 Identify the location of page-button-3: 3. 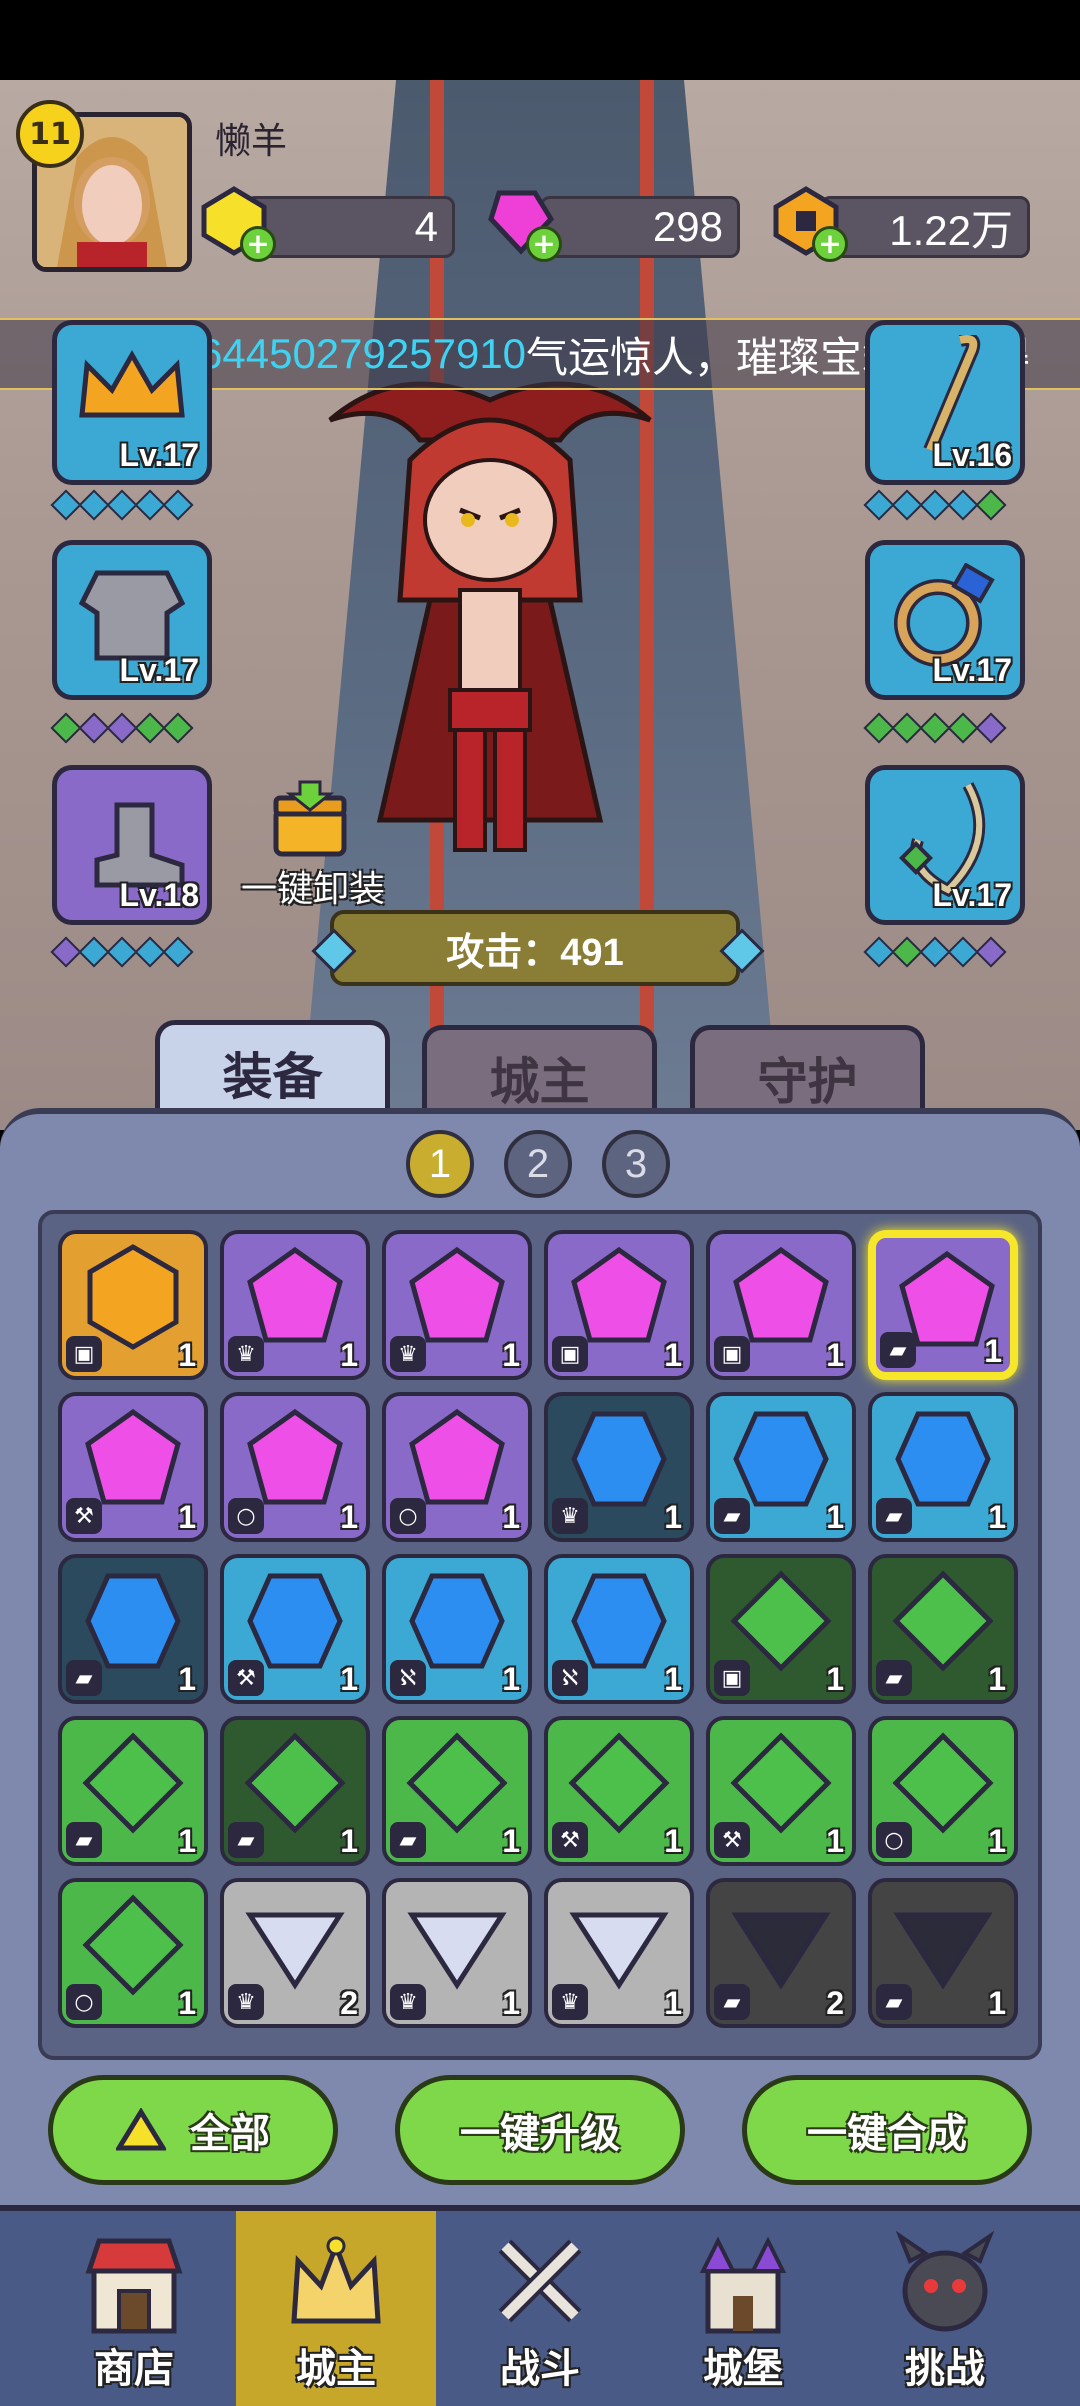
(636, 1164).